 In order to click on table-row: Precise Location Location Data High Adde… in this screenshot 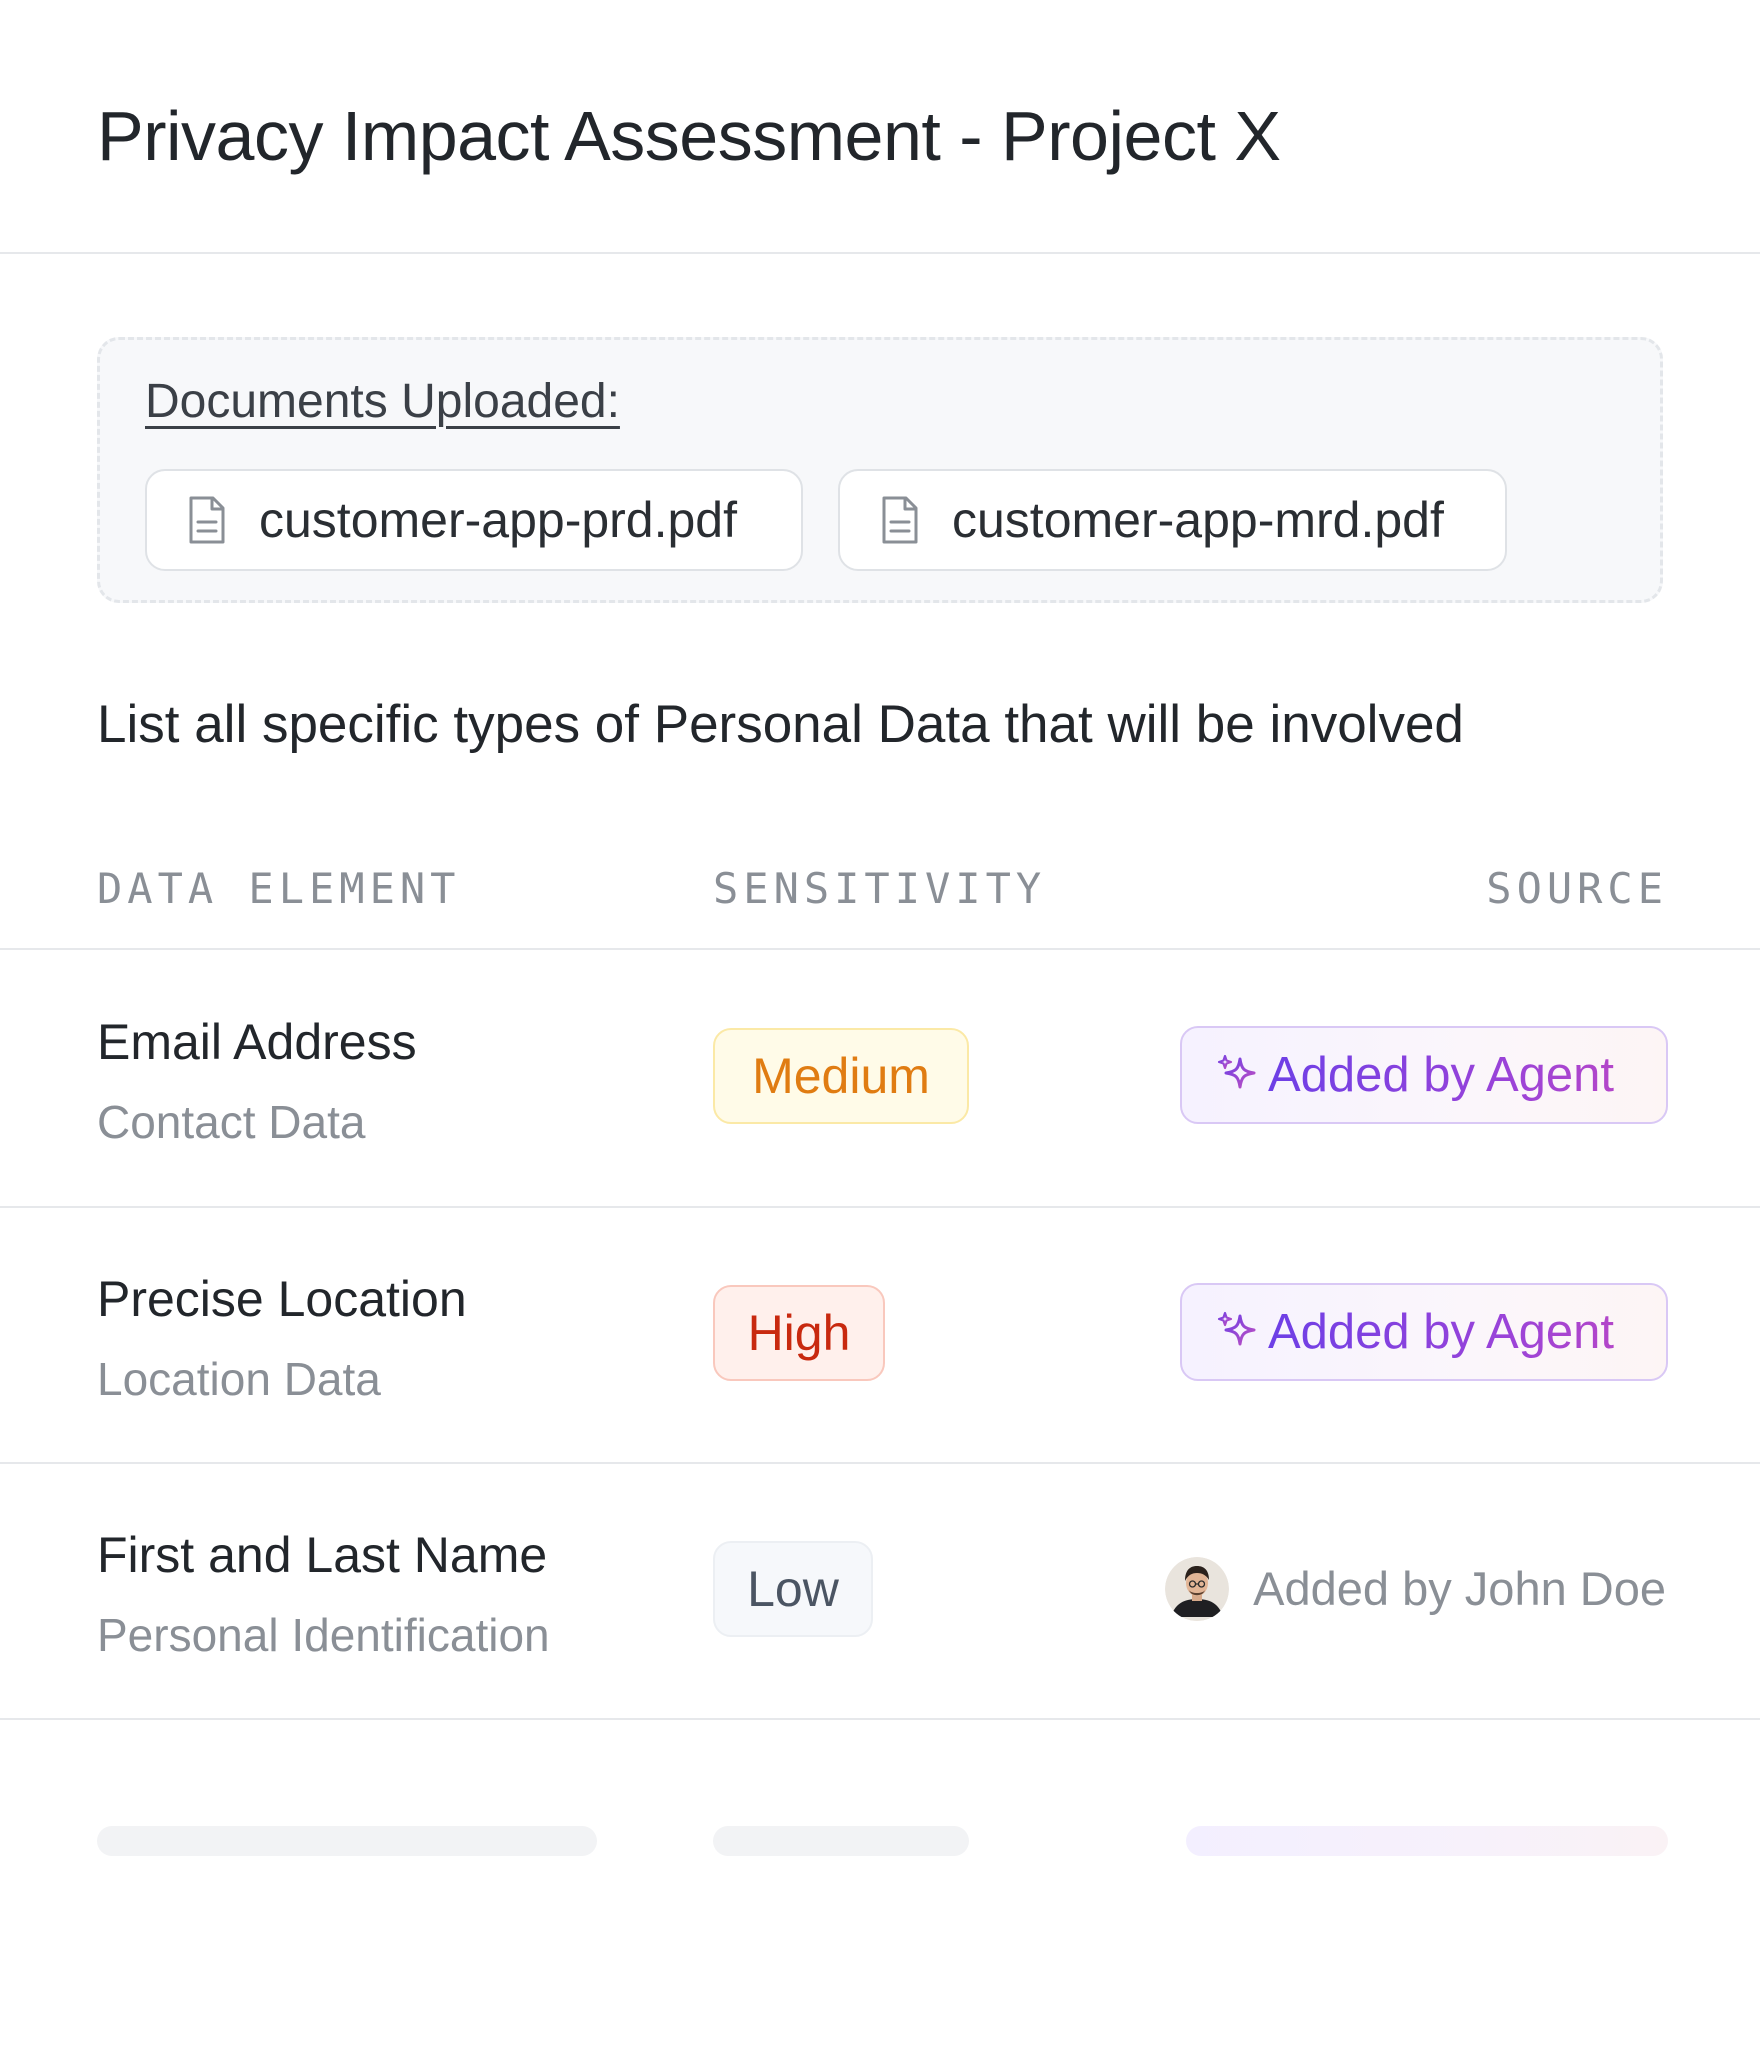, I will do `click(880, 1335)`.